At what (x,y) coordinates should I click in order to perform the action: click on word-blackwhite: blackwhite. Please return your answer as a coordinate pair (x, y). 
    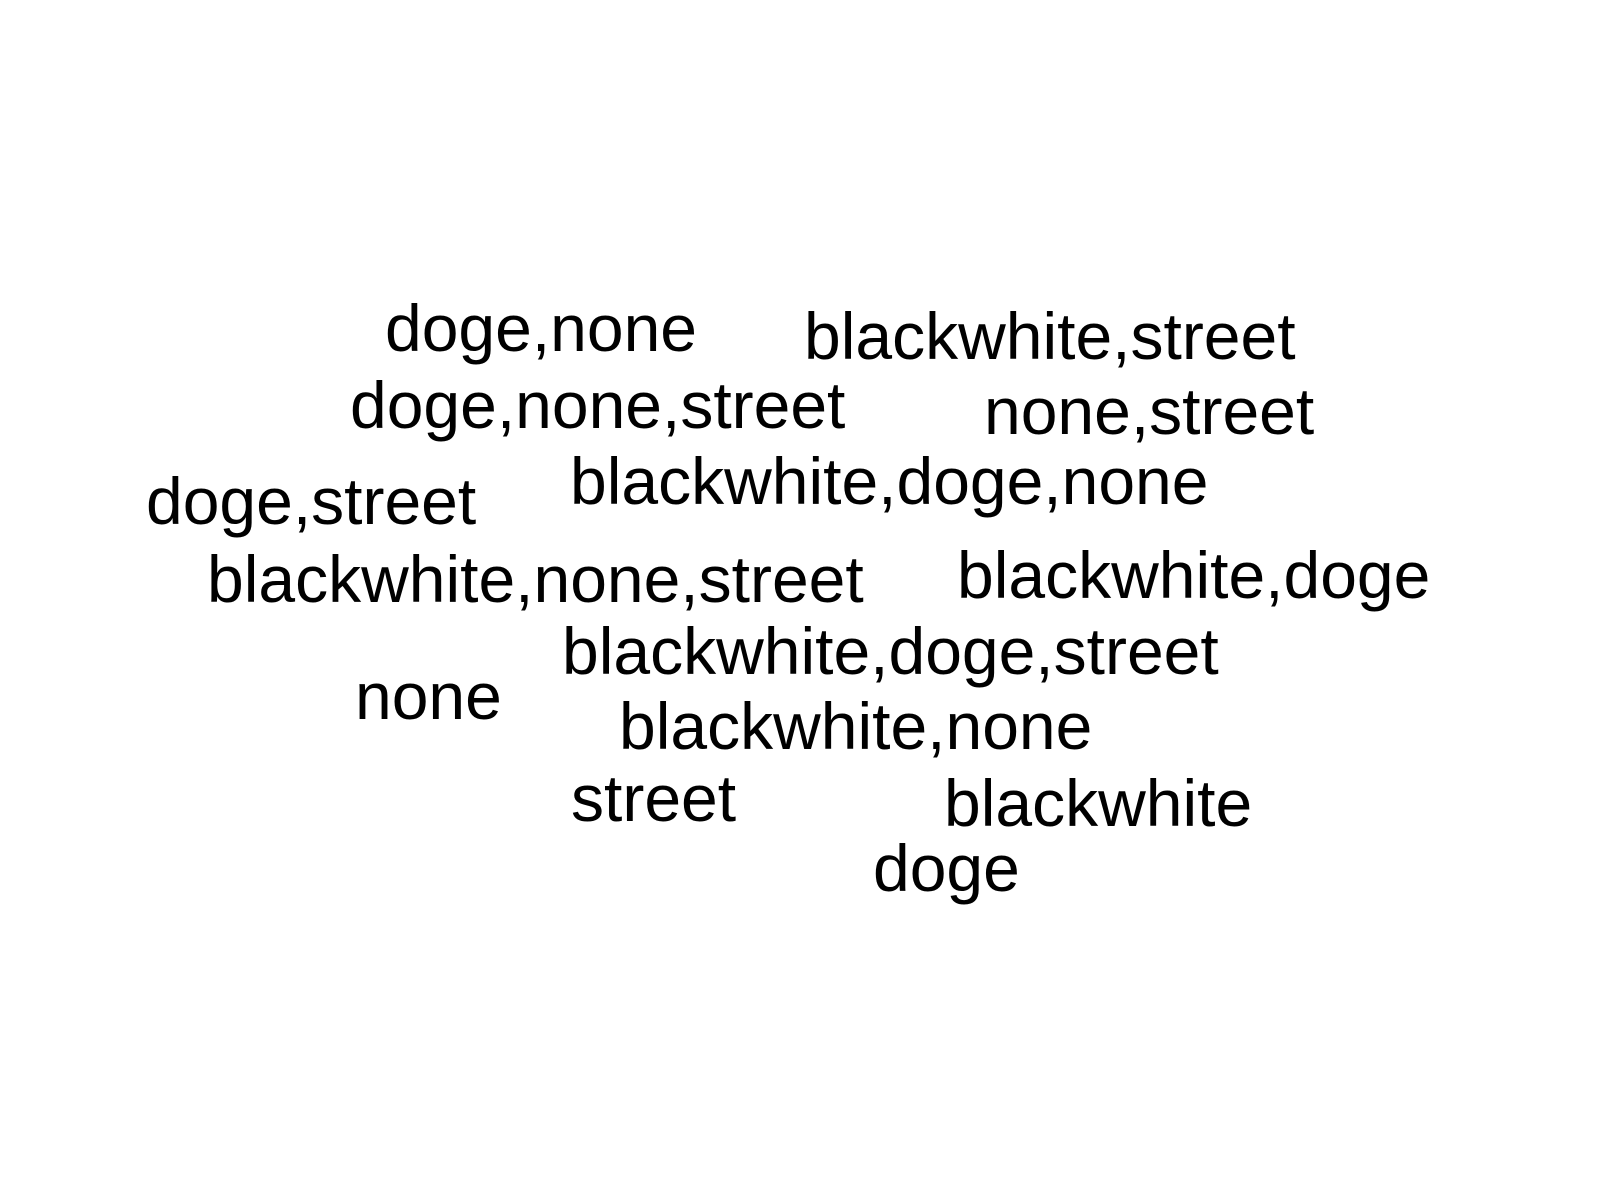
    Looking at the image, I should click on (1098, 803).